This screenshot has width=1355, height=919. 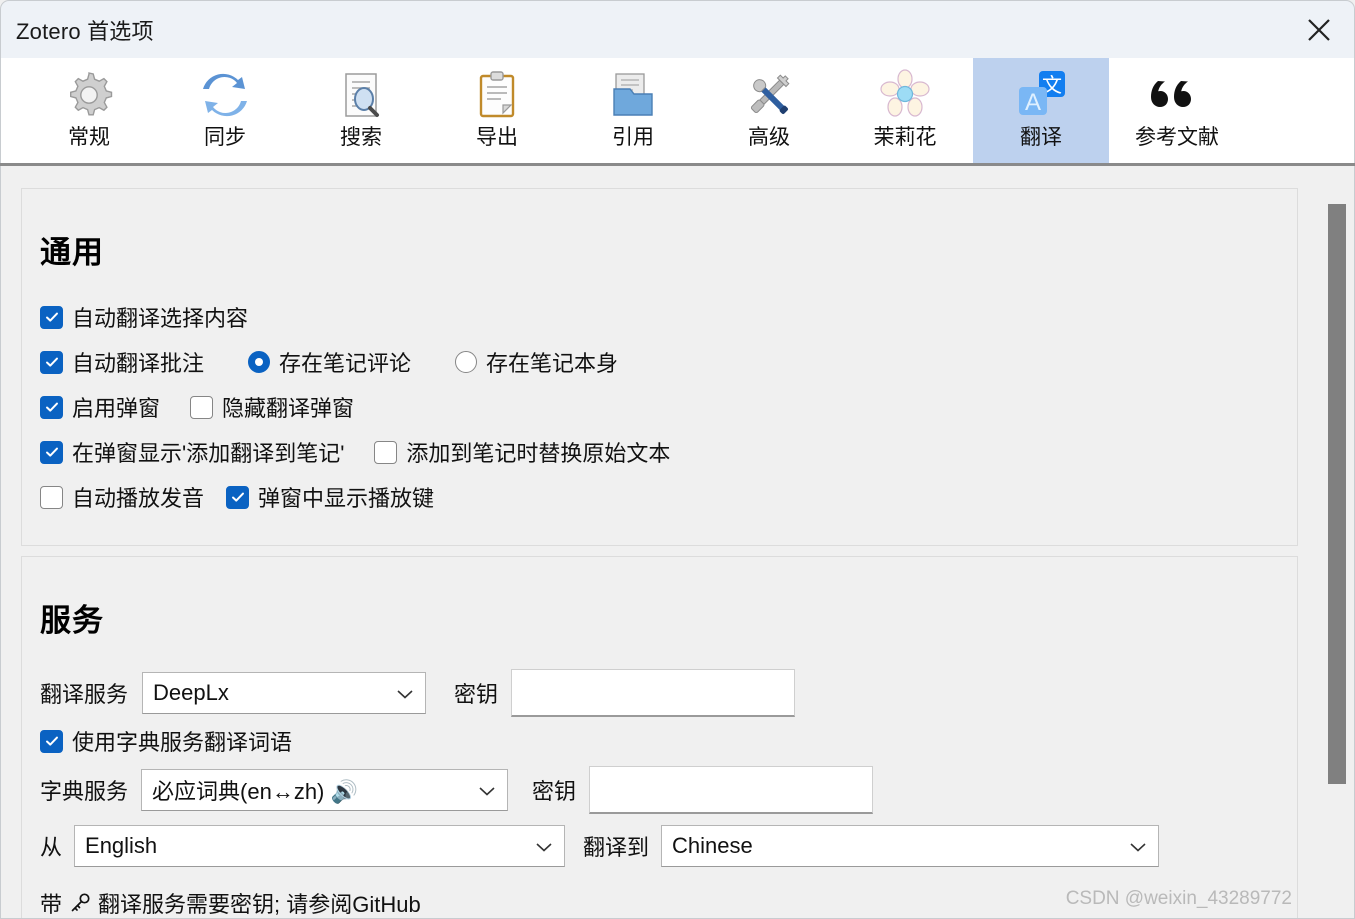 I want to click on gear-icon, so click(x=89, y=95).